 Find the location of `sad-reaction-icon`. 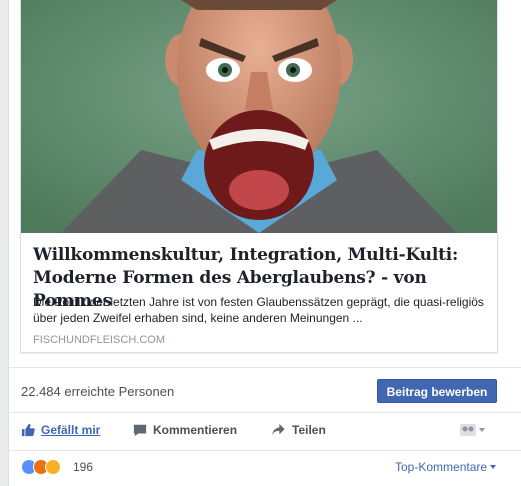

sad-reaction-icon is located at coordinates (53, 467).